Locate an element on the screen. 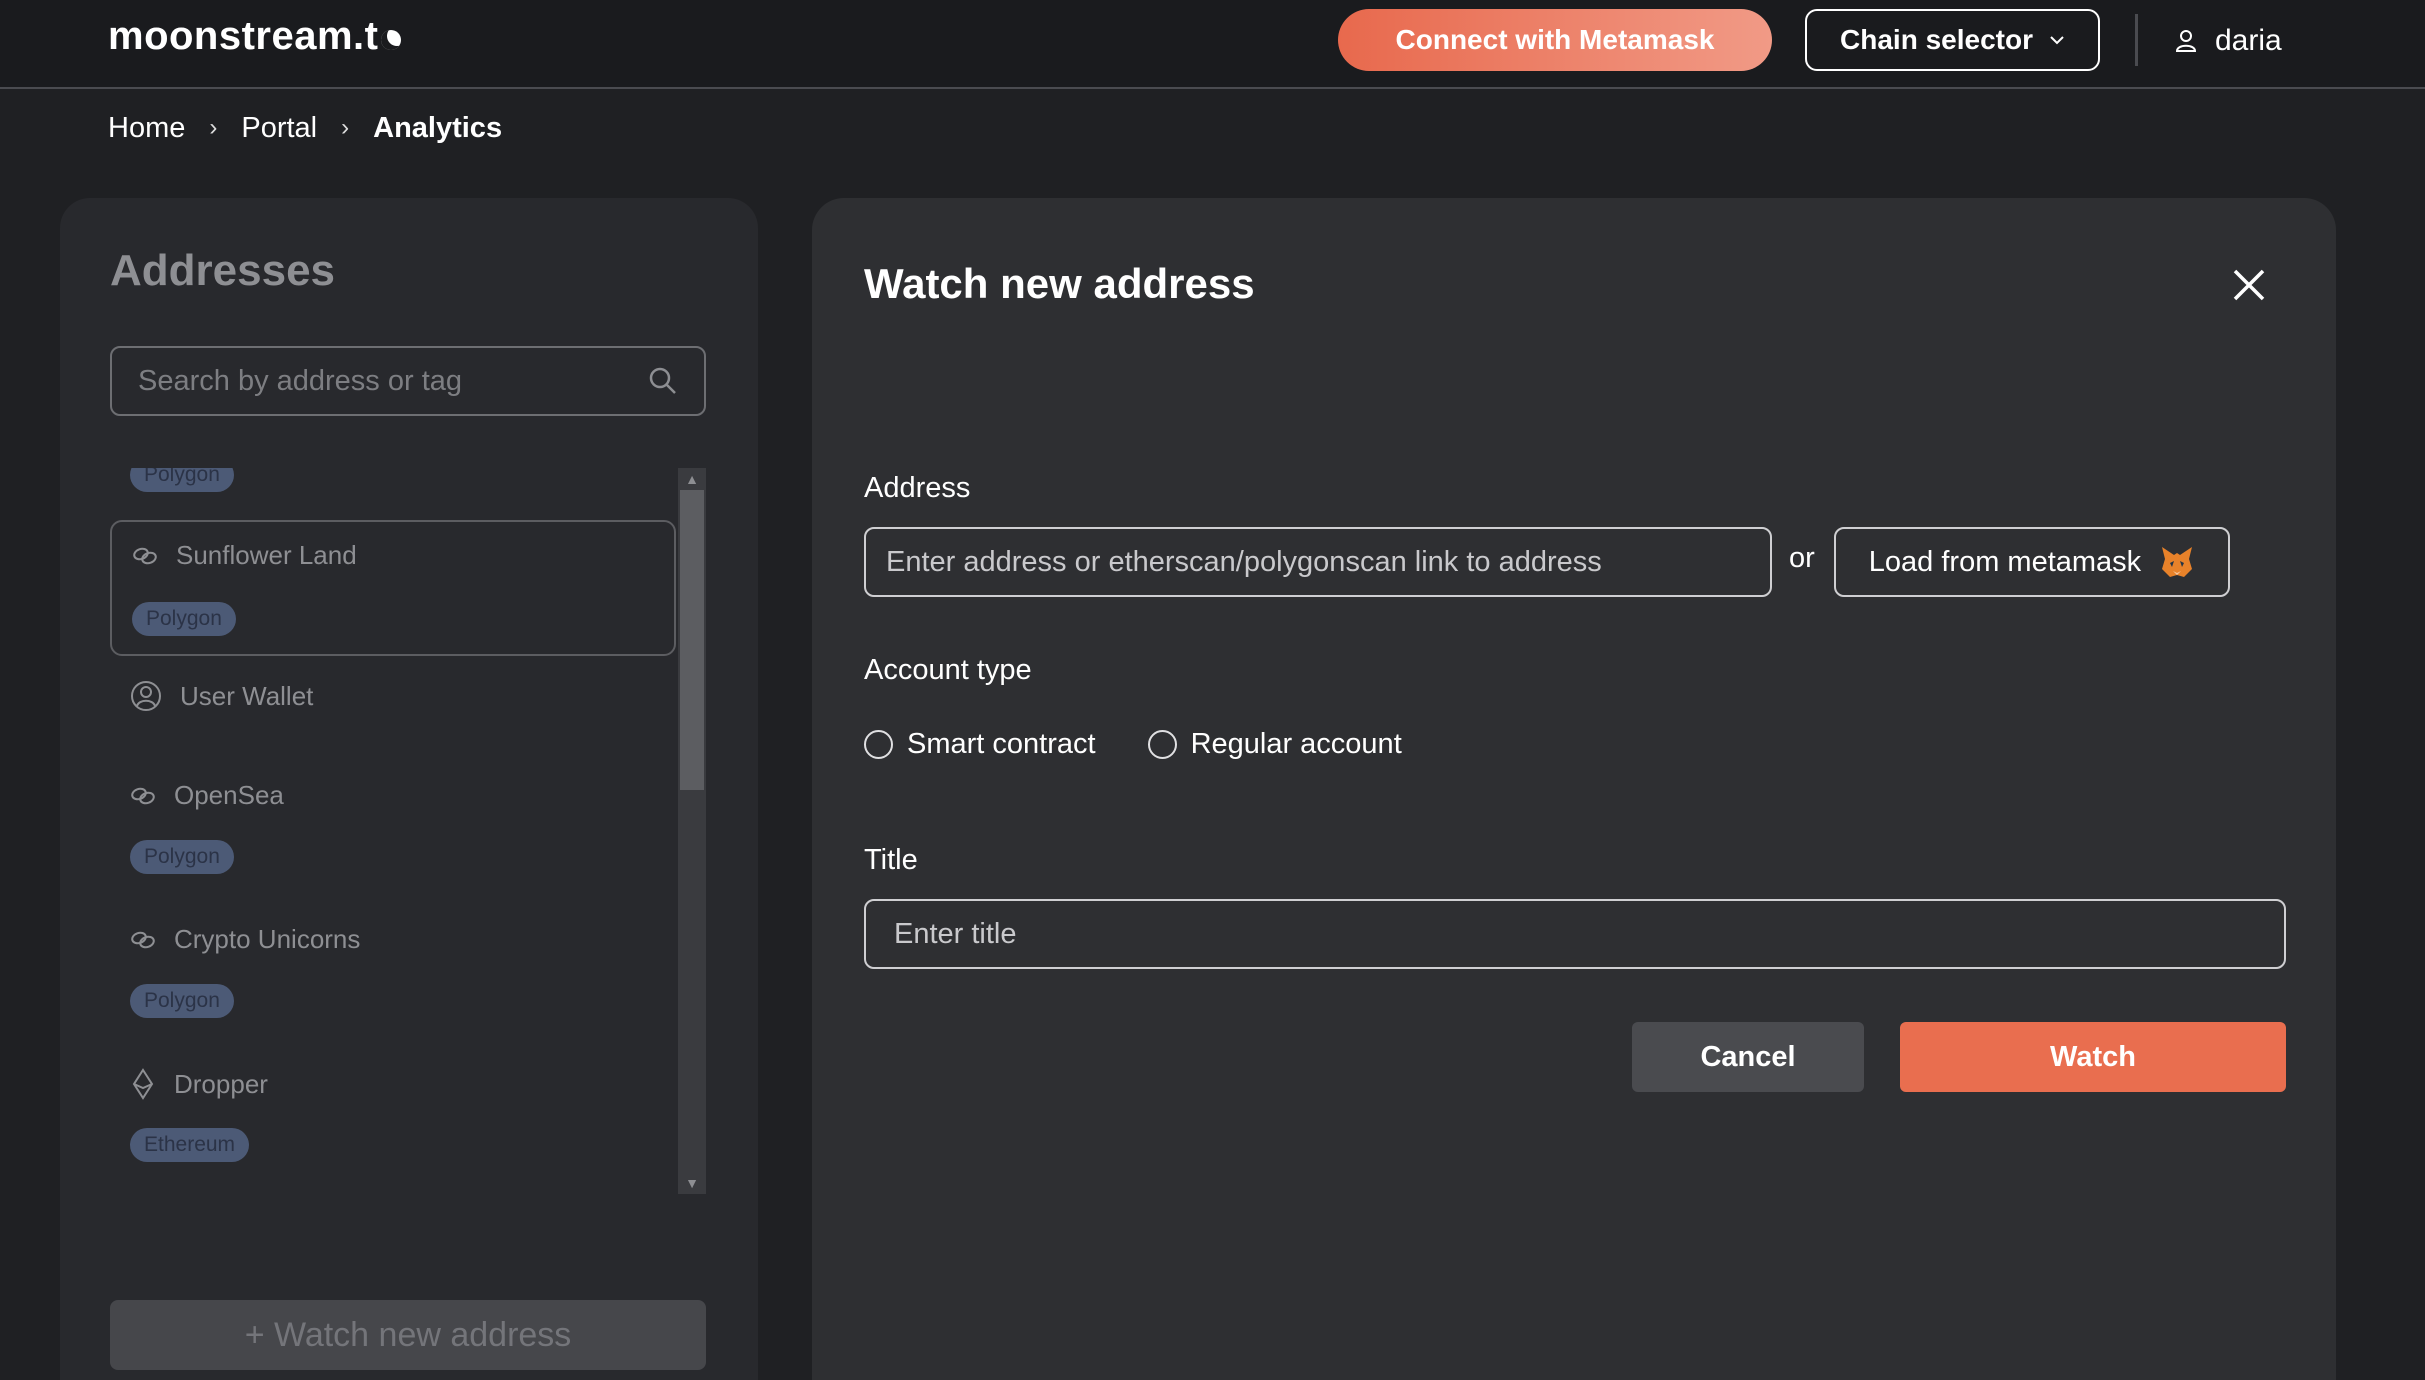 This screenshot has height=1380, width=2425. list-item: Crypto Unicorns Polygon is located at coordinates (393, 977).